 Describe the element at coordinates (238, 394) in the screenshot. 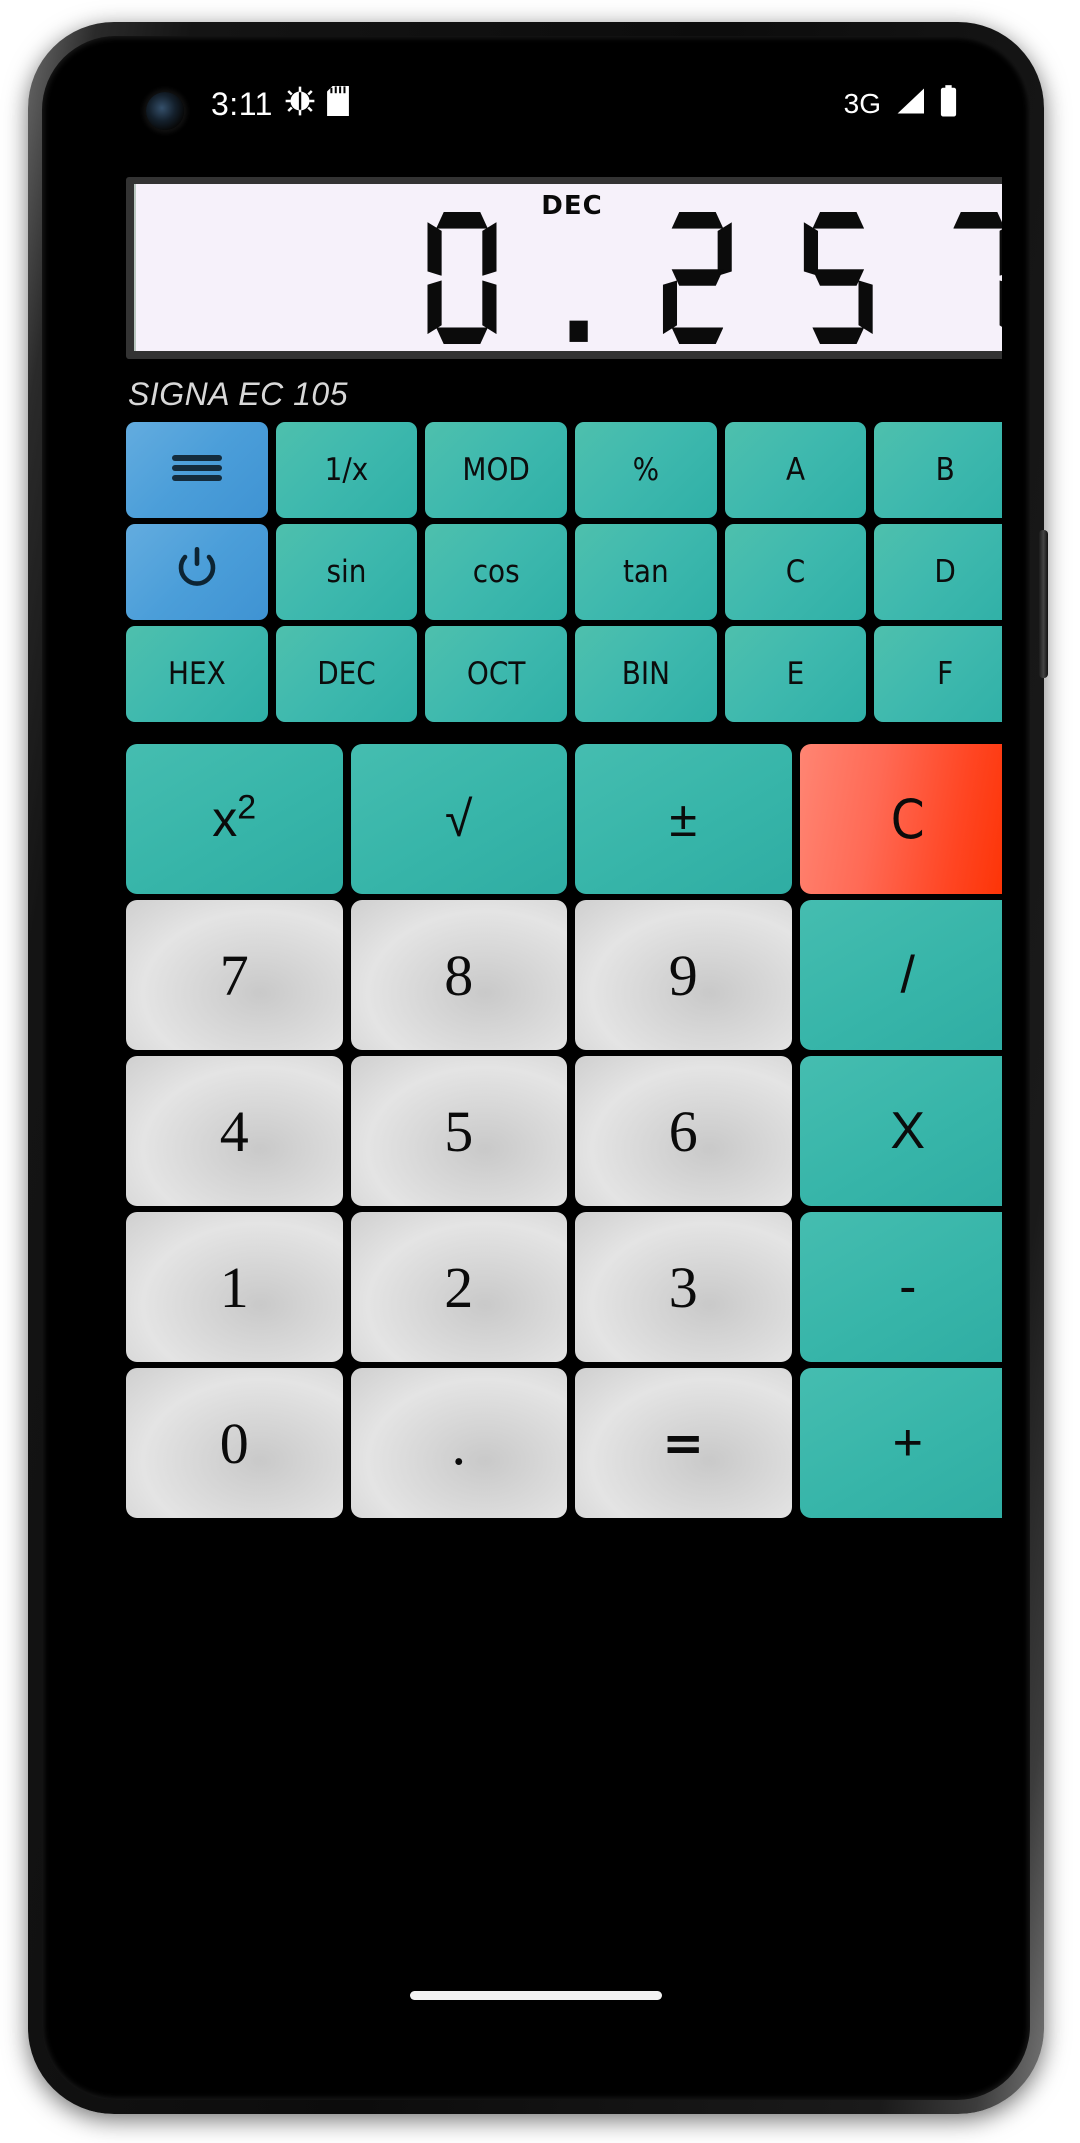

I see `calculator-model-name: SIGNA EC 105` at that location.